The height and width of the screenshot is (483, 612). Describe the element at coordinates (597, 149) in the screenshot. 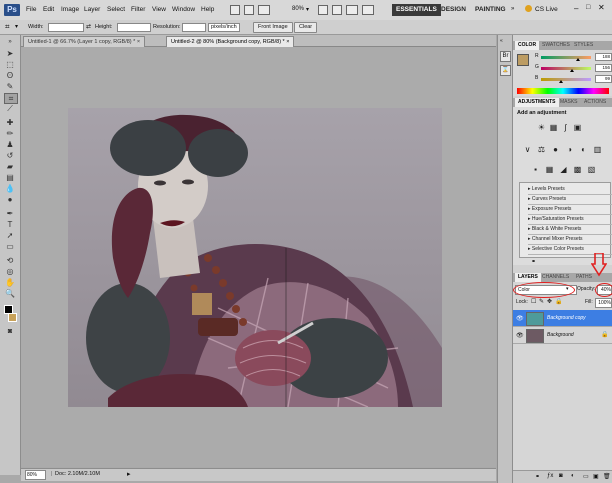

I see `channel-mixer-icon: ▥` at that location.